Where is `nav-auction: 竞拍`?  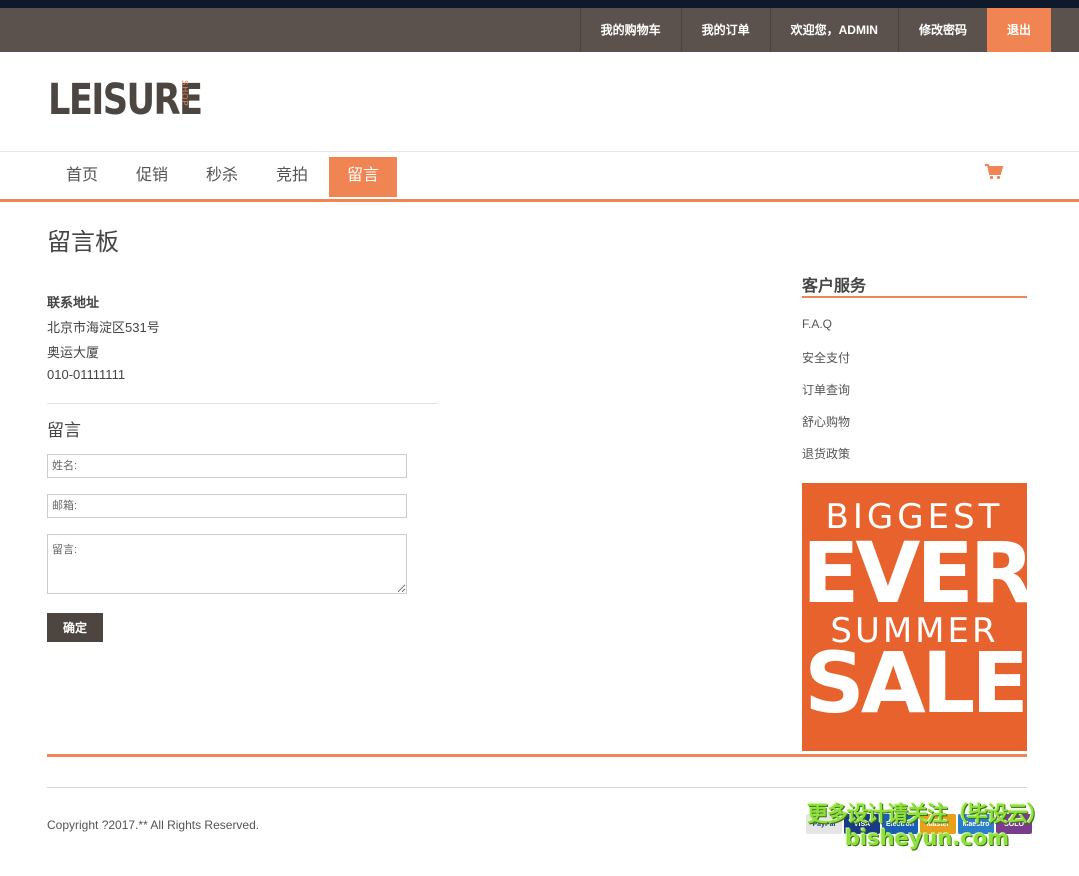 nav-auction: 竞拍 is located at coordinates (292, 177).